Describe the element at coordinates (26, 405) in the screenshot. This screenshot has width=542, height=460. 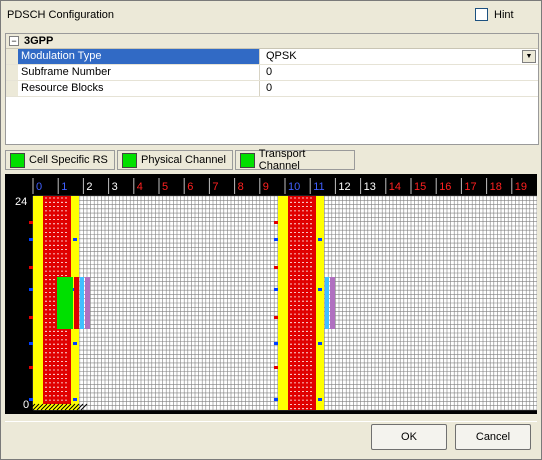
I see `y-bottom-label: 0` at that location.